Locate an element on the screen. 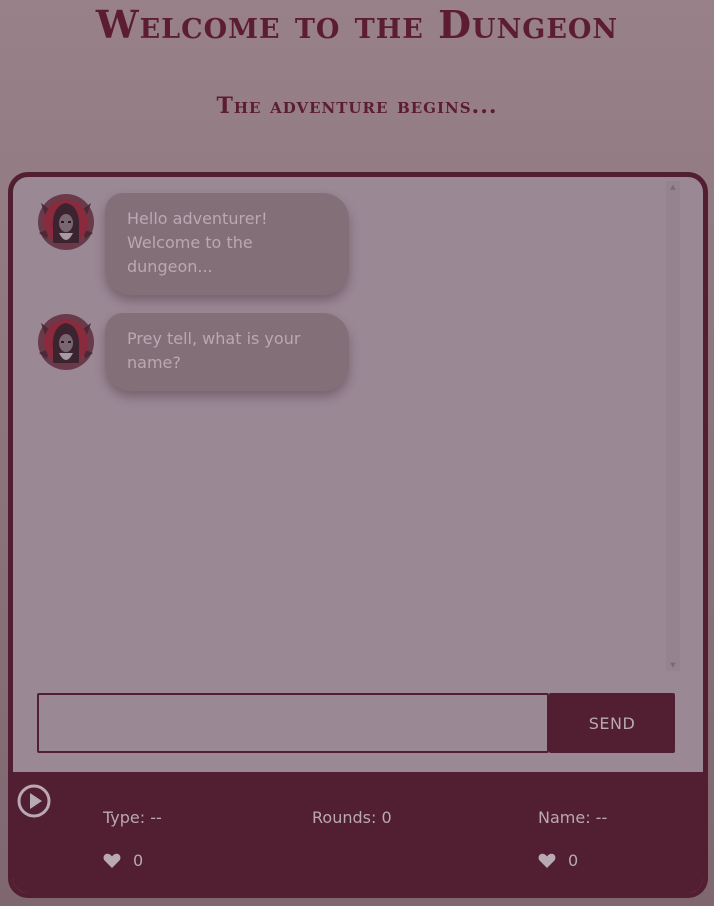 The height and width of the screenshot is (906, 714). scroll-up-icon: ▲ is located at coordinates (673, 187).